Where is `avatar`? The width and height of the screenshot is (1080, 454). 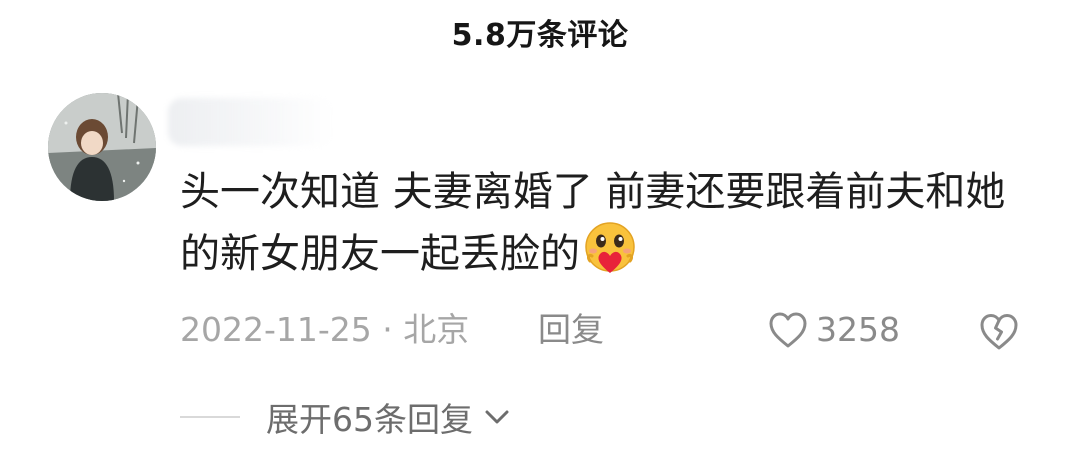
avatar is located at coordinates (102, 147).